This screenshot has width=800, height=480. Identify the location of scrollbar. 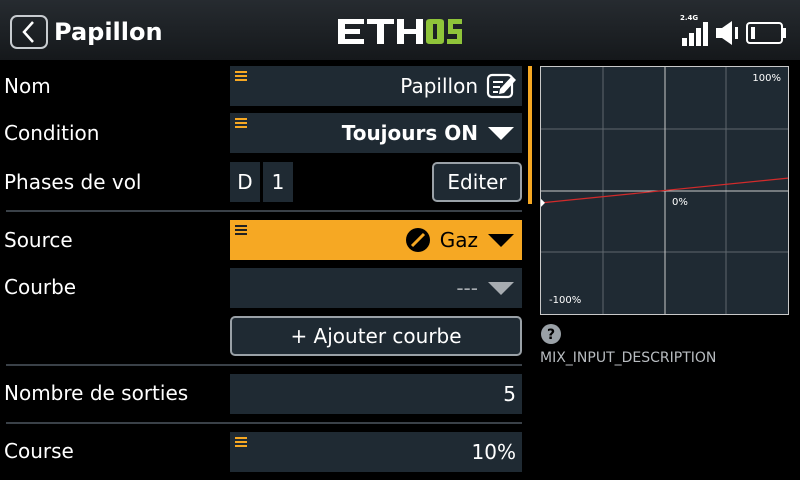
(530, 135).